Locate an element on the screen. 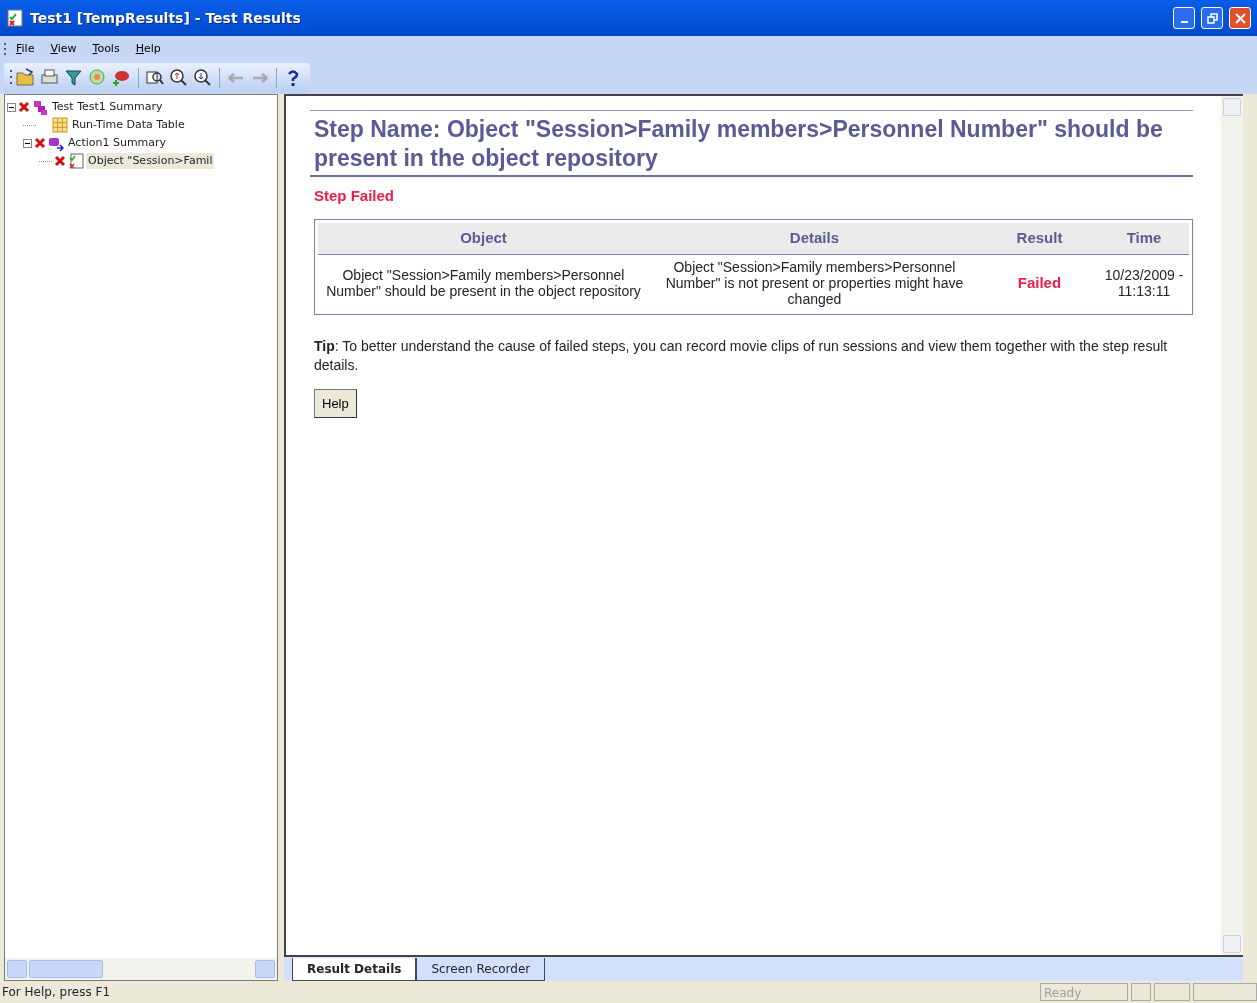 This screenshot has height=1003, width=1257. tab: Result Details is located at coordinates (354, 969).